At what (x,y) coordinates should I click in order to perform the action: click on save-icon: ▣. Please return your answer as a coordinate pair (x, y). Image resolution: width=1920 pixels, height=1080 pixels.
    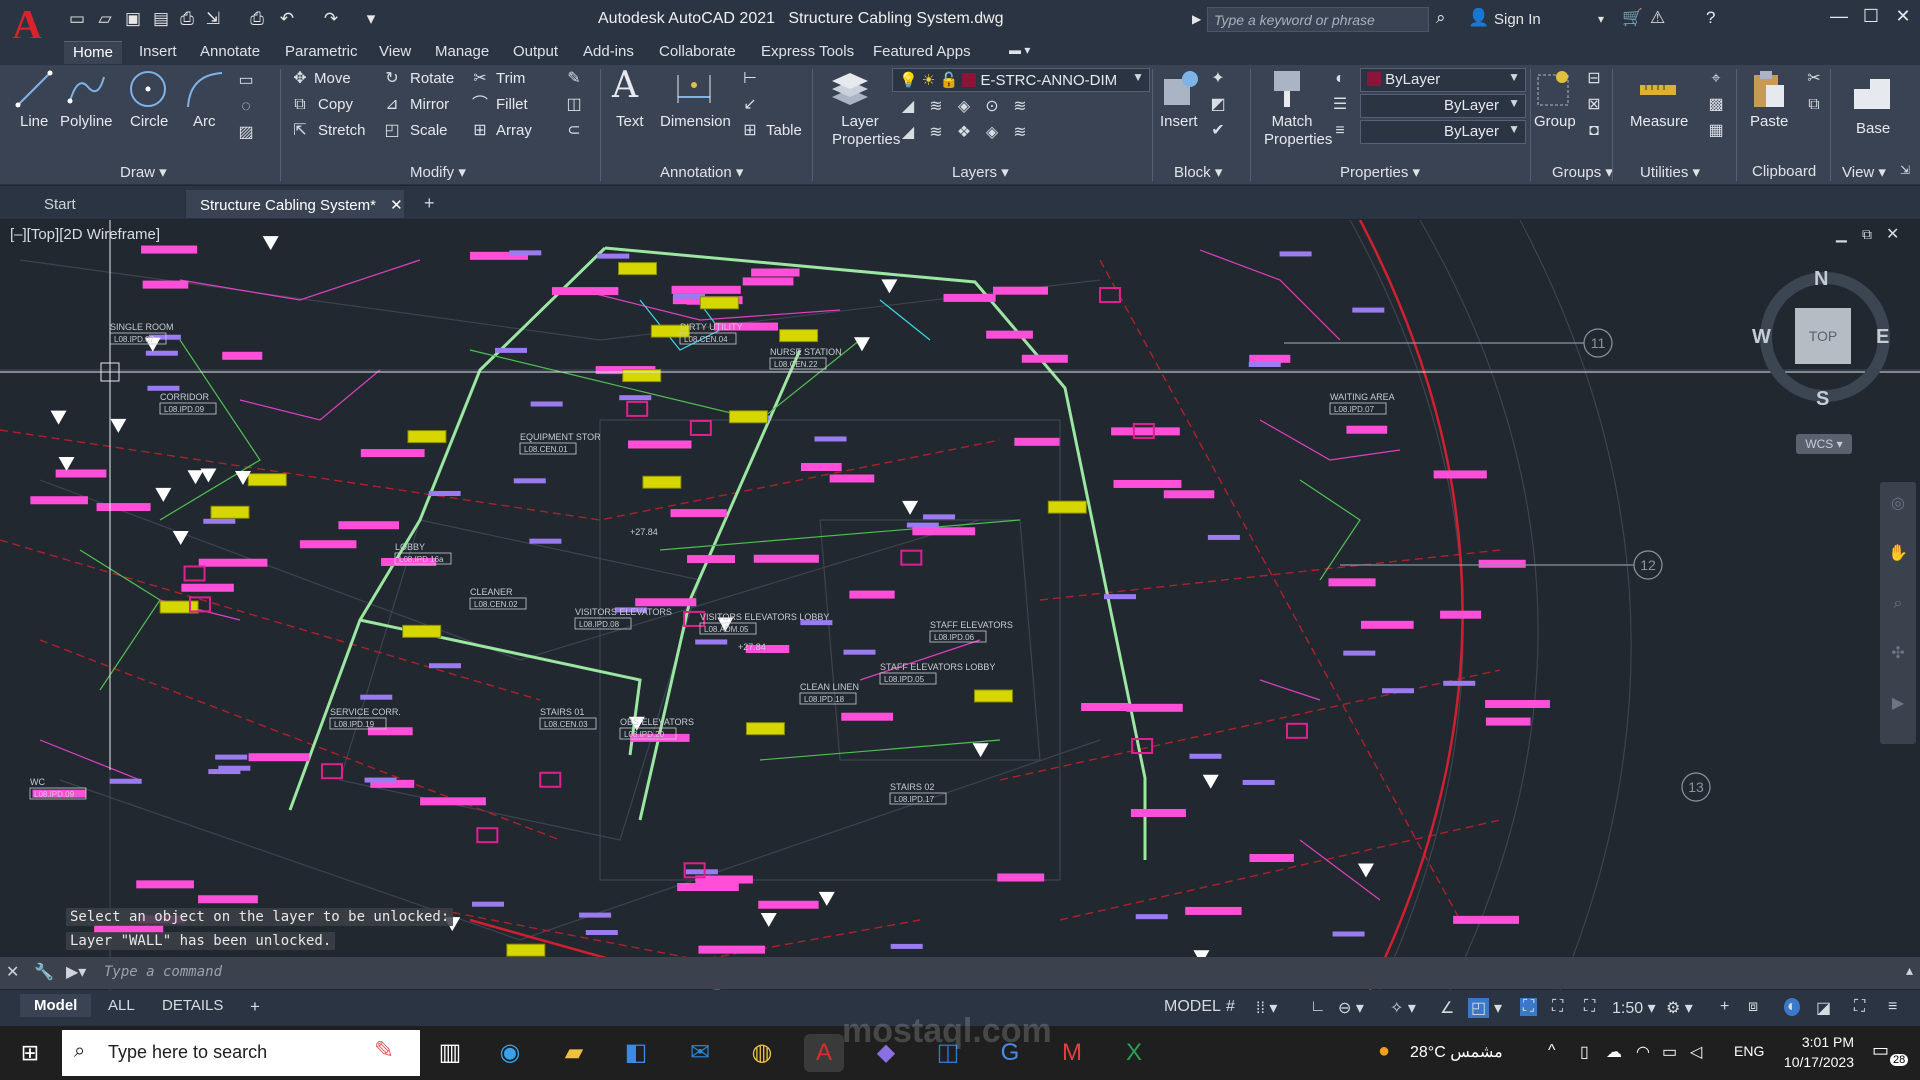
    Looking at the image, I should click on (133, 19).